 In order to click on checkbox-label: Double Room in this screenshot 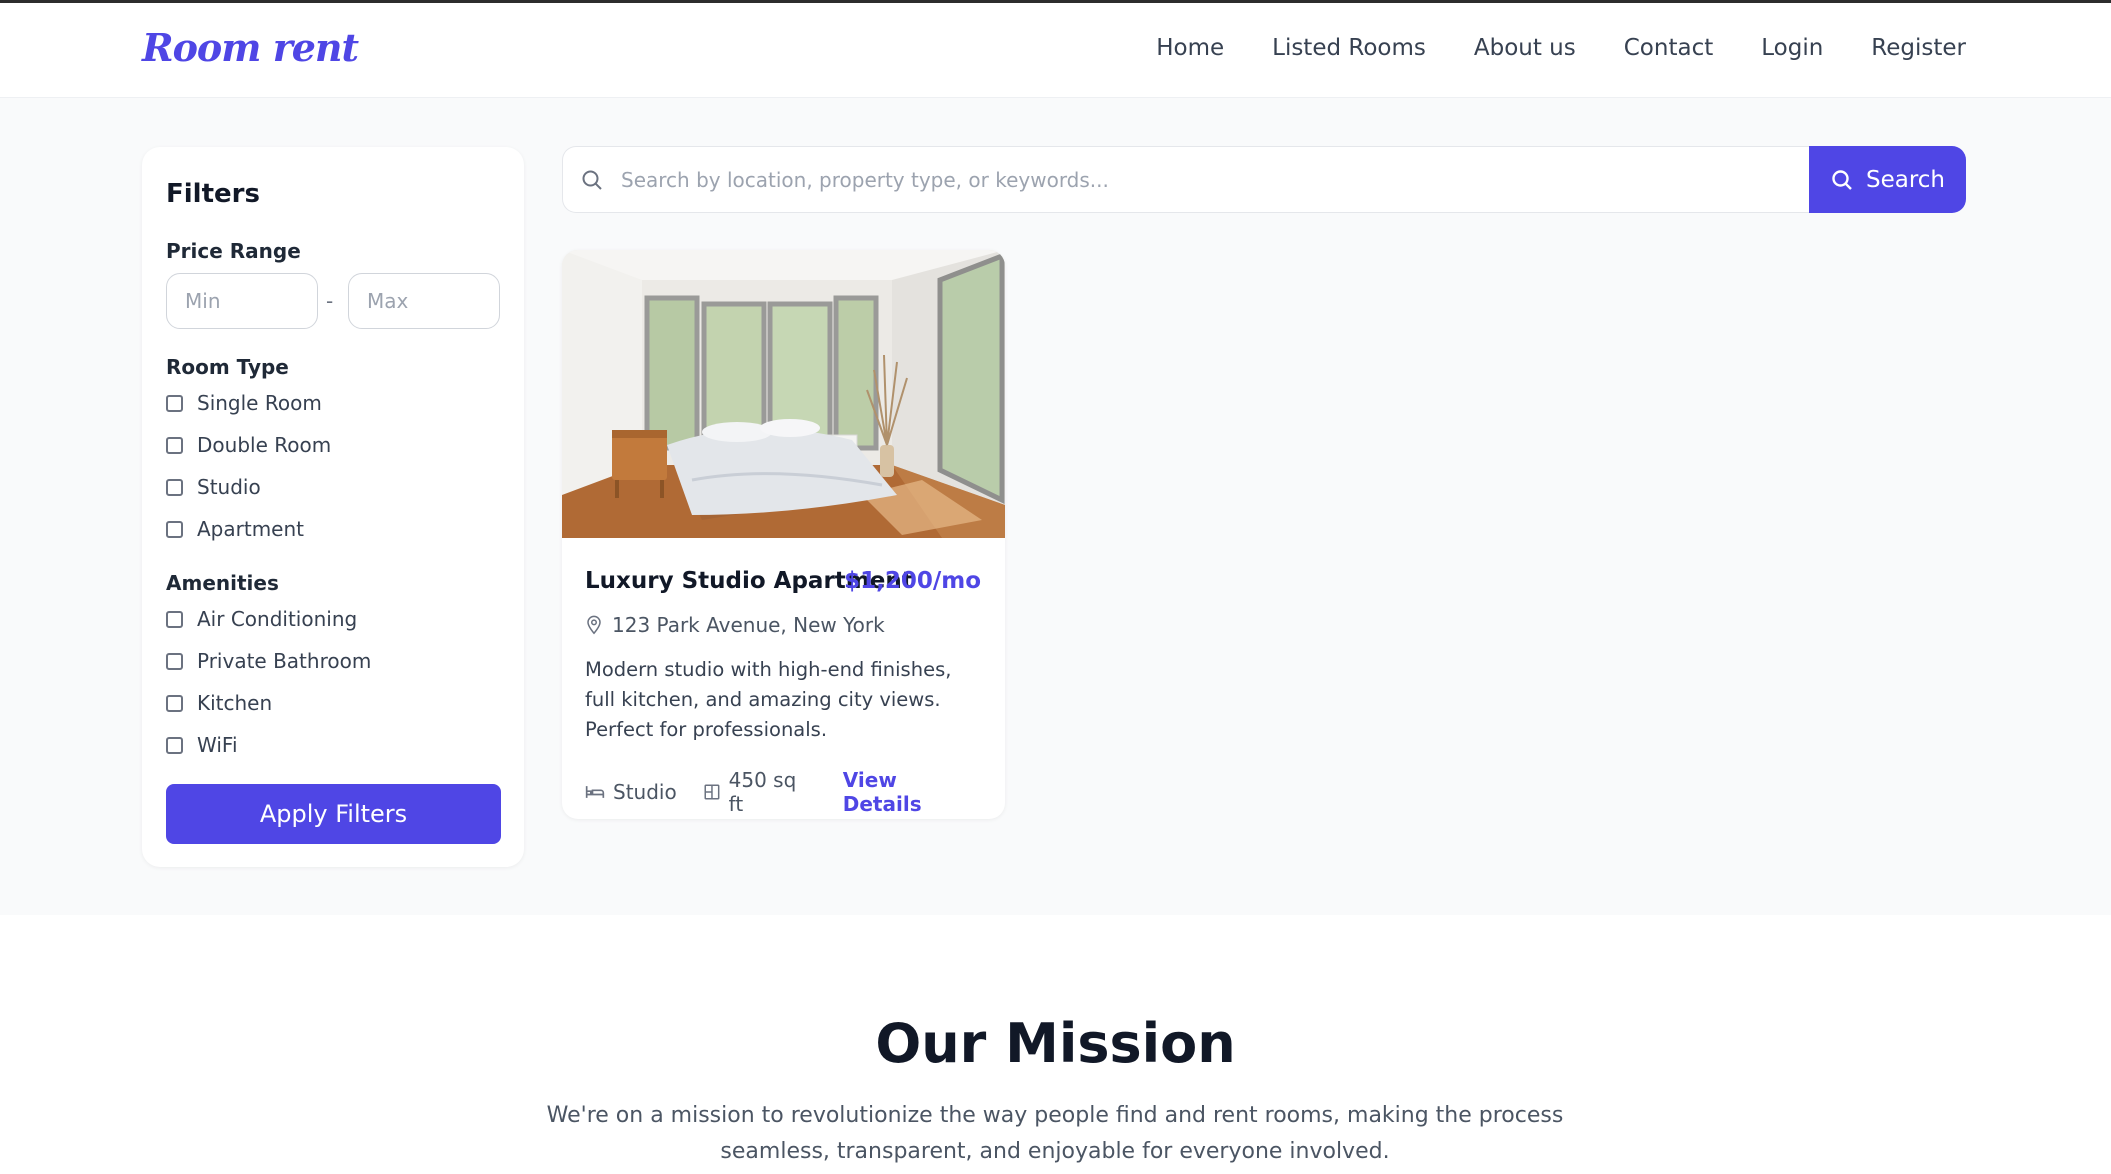, I will do `click(264, 445)`.